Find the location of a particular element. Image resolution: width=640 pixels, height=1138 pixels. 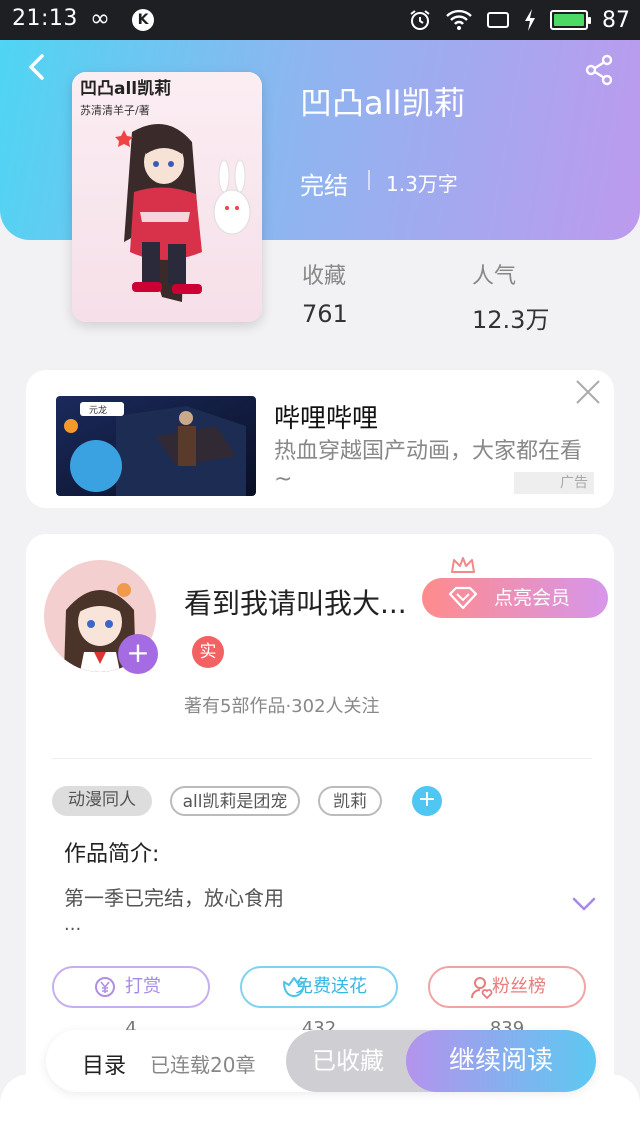

book-cover: 凹凸all凯莉 苏清清羊子/著 is located at coordinates (167, 197).